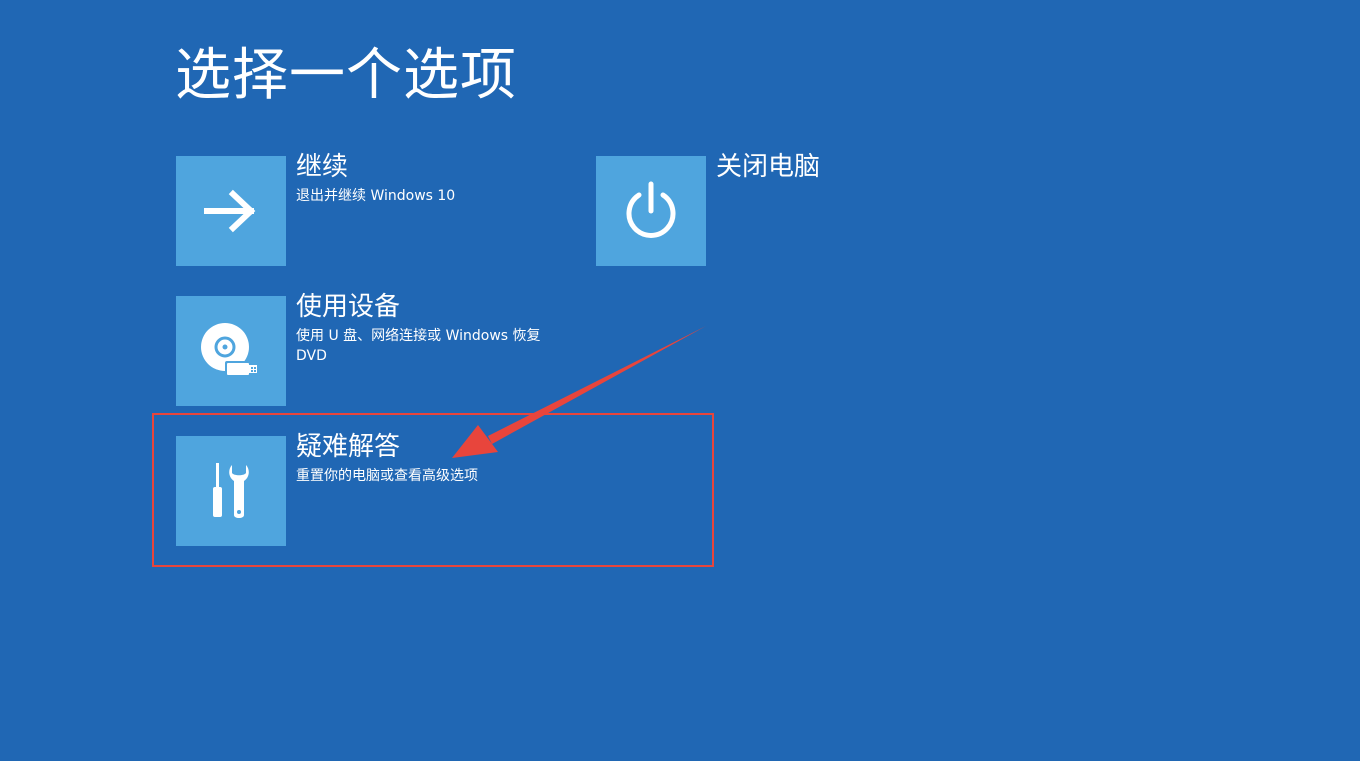  What do you see at coordinates (348, 307) in the screenshot?
I see `option-use-device-label: 使用设备` at bounding box center [348, 307].